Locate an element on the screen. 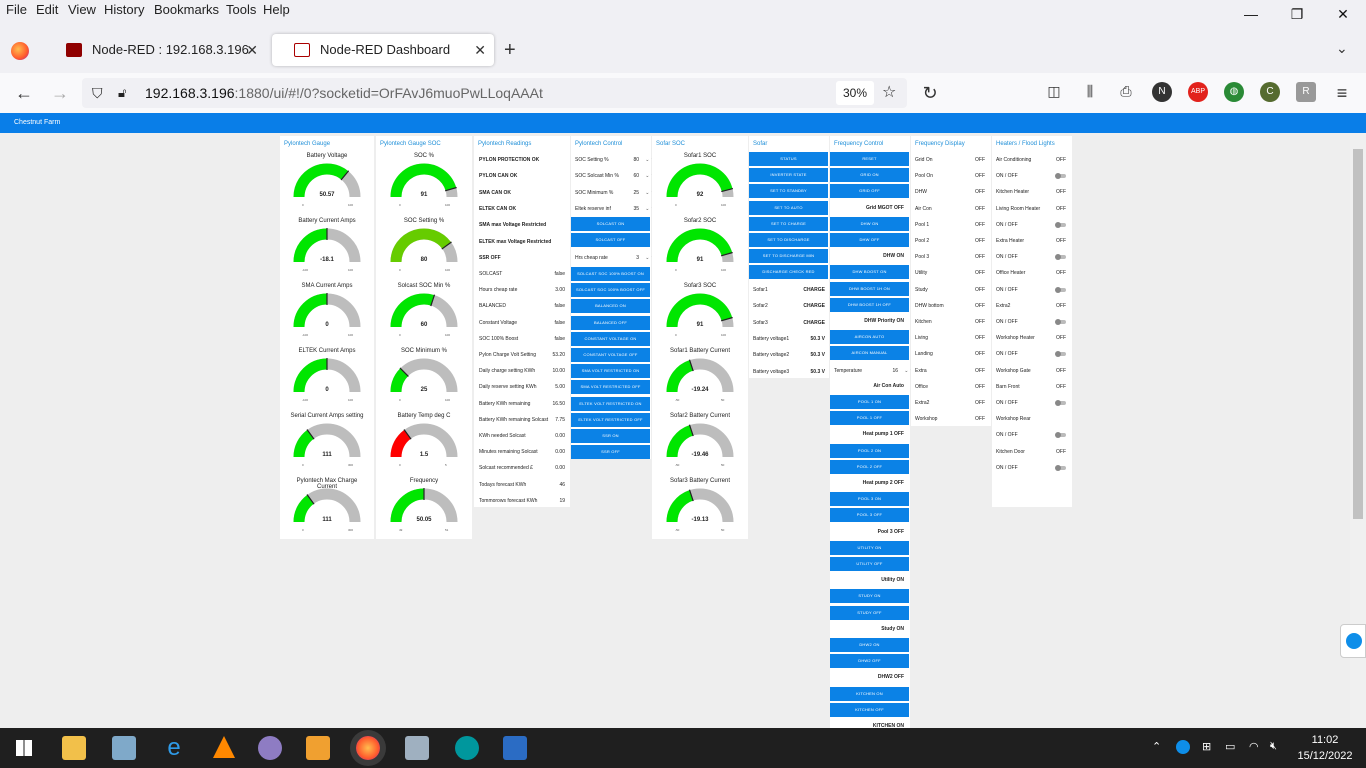 The height and width of the screenshot is (768, 1366). frequency-button: DHW2 OFF is located at coordinates (869, 661).